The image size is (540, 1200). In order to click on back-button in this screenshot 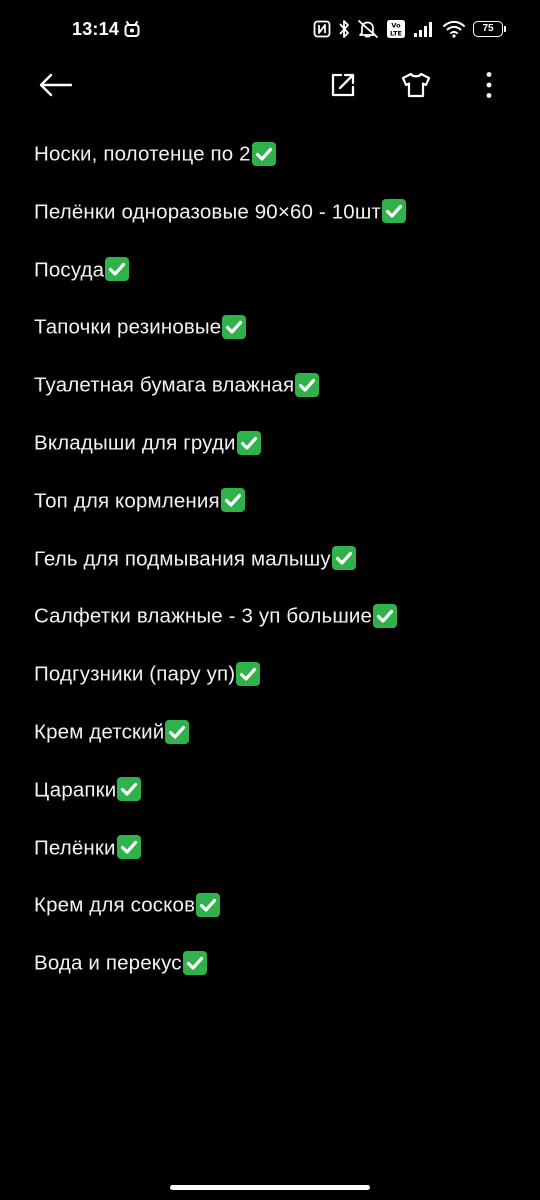, I will do `click(56, 85)`.